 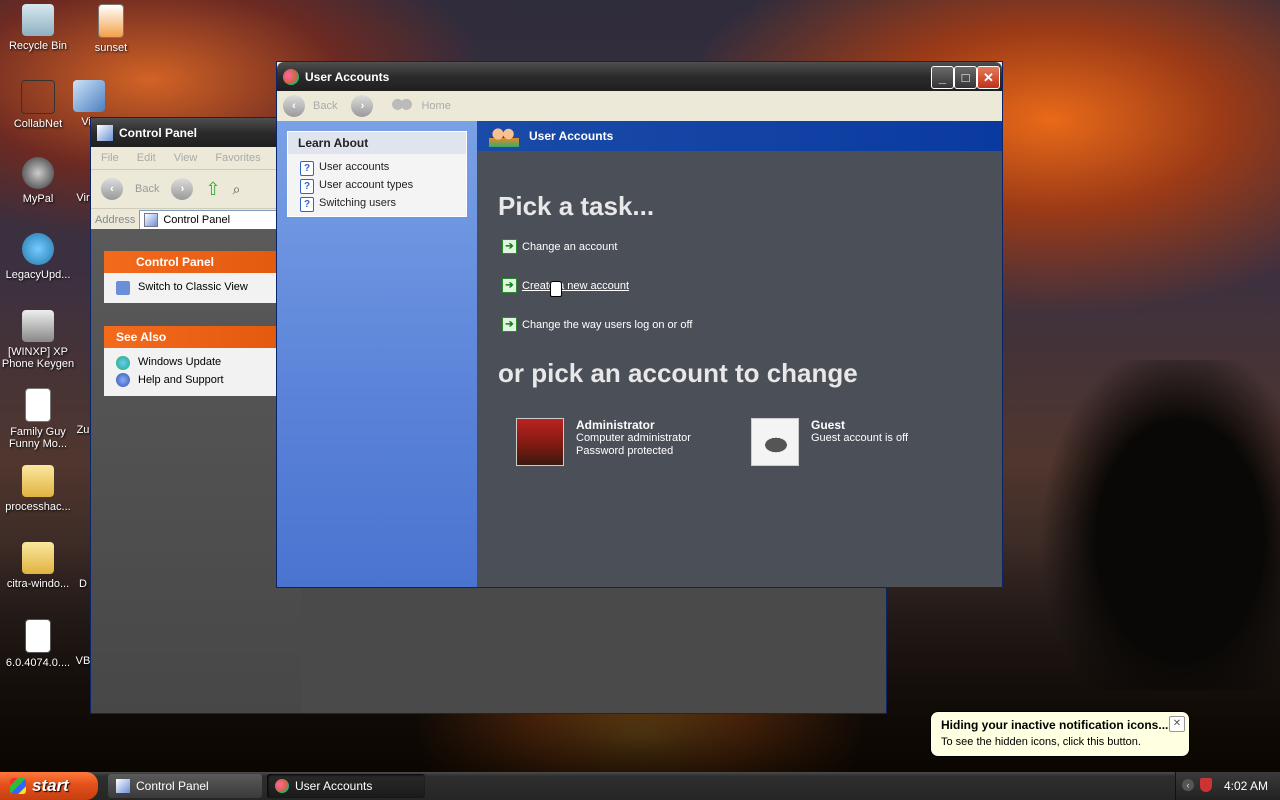 What do you see at coordinates (38, 405) in the screenshot?
I see `document-icon` at bounding box center [38, 405].